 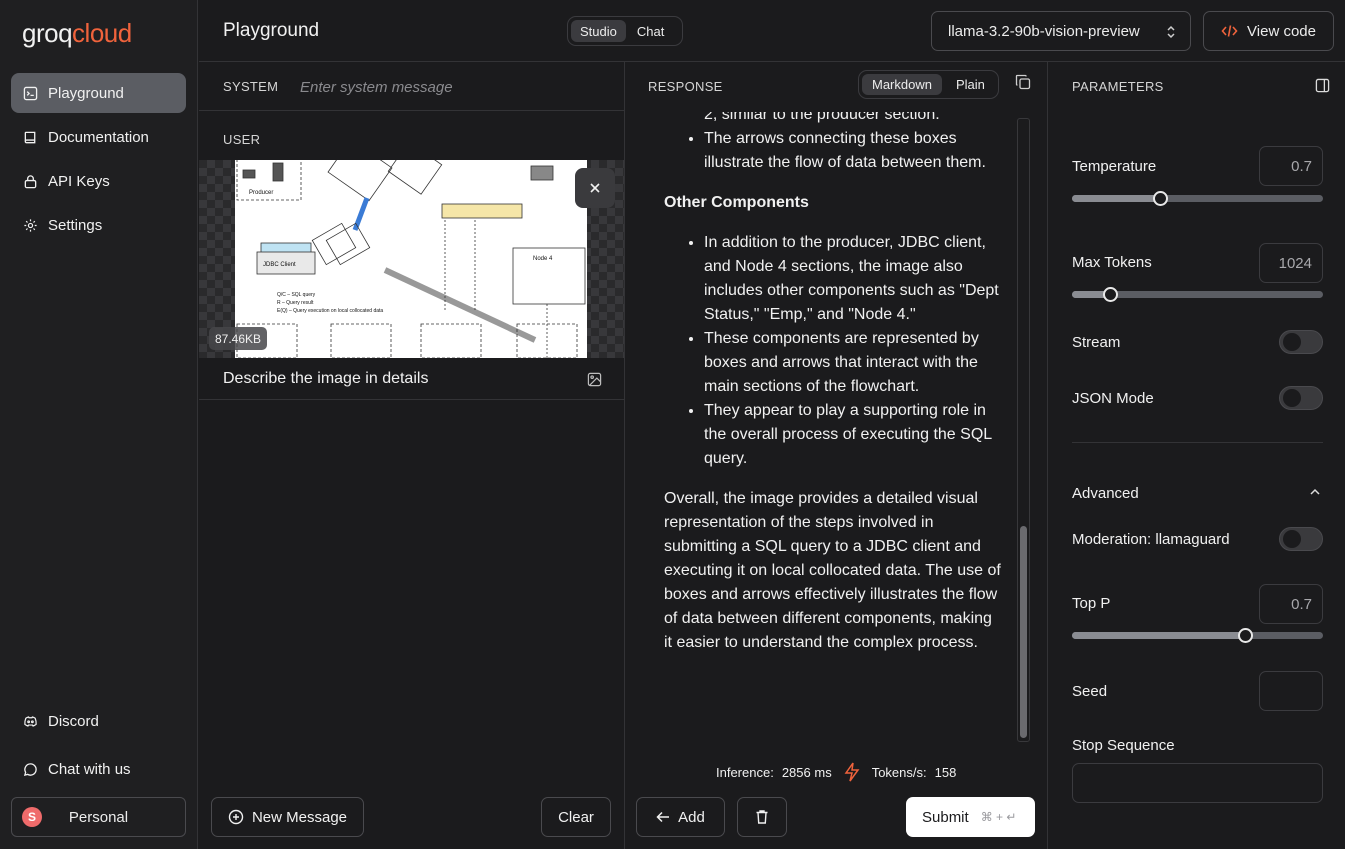 What do you see at coordinates (98, 769) in the screenshot?
I see `sidebar-item-chat-with-us: Chat with us` at bounding box center [98, 769].